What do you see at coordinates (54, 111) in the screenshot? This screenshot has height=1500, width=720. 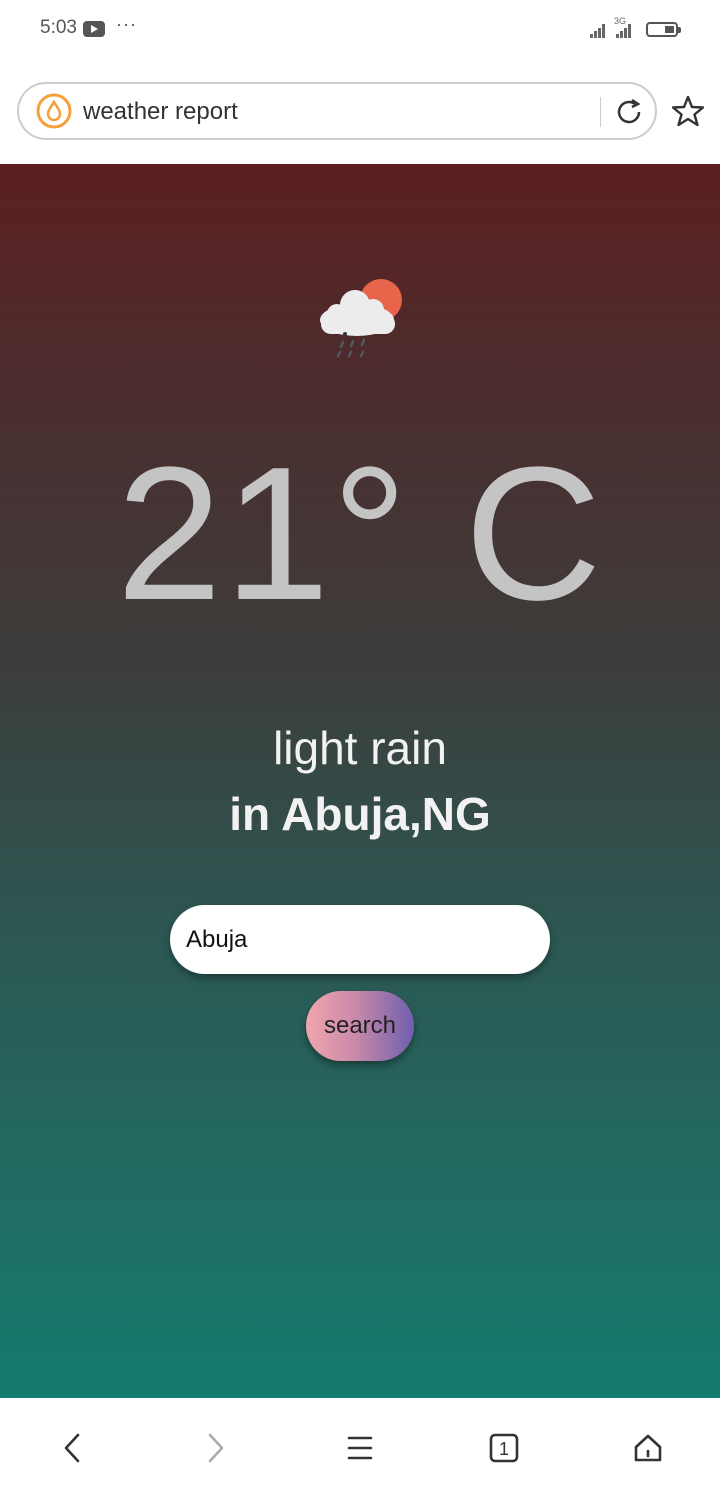 I see `water-drop-icon` at bounding box center [54, 111].